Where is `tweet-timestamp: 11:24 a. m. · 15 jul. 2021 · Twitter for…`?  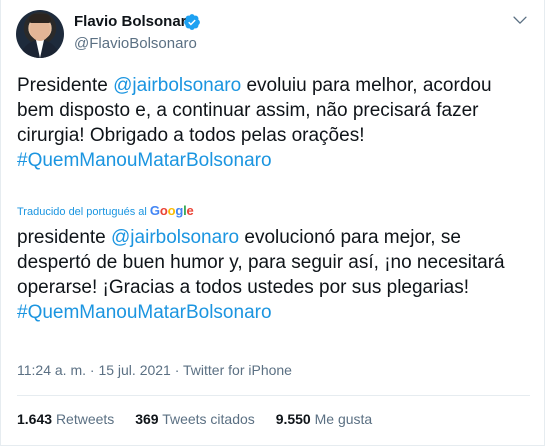
tweet-timestamp: 11:24 a. m. · 15 jul. 2021 · Twitter for… is located at coordinates (154, 370).